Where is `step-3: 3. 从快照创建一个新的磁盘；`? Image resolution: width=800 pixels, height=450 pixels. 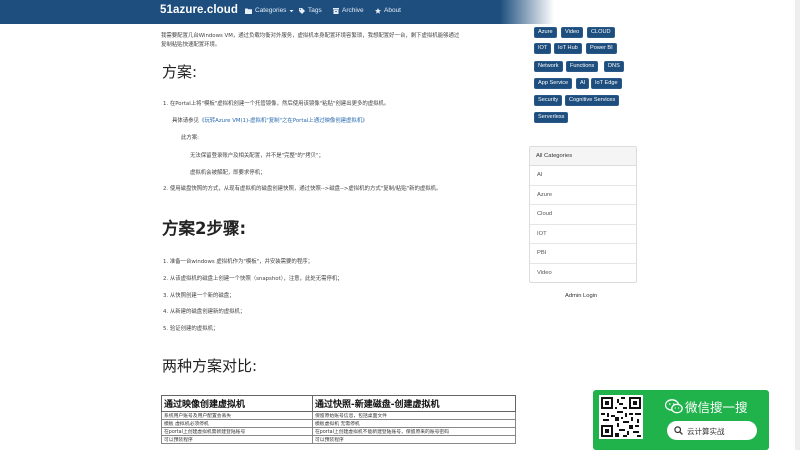 step-3: 3. 从快照创建一个新的磁盘； is located at coordinates (199, 296).